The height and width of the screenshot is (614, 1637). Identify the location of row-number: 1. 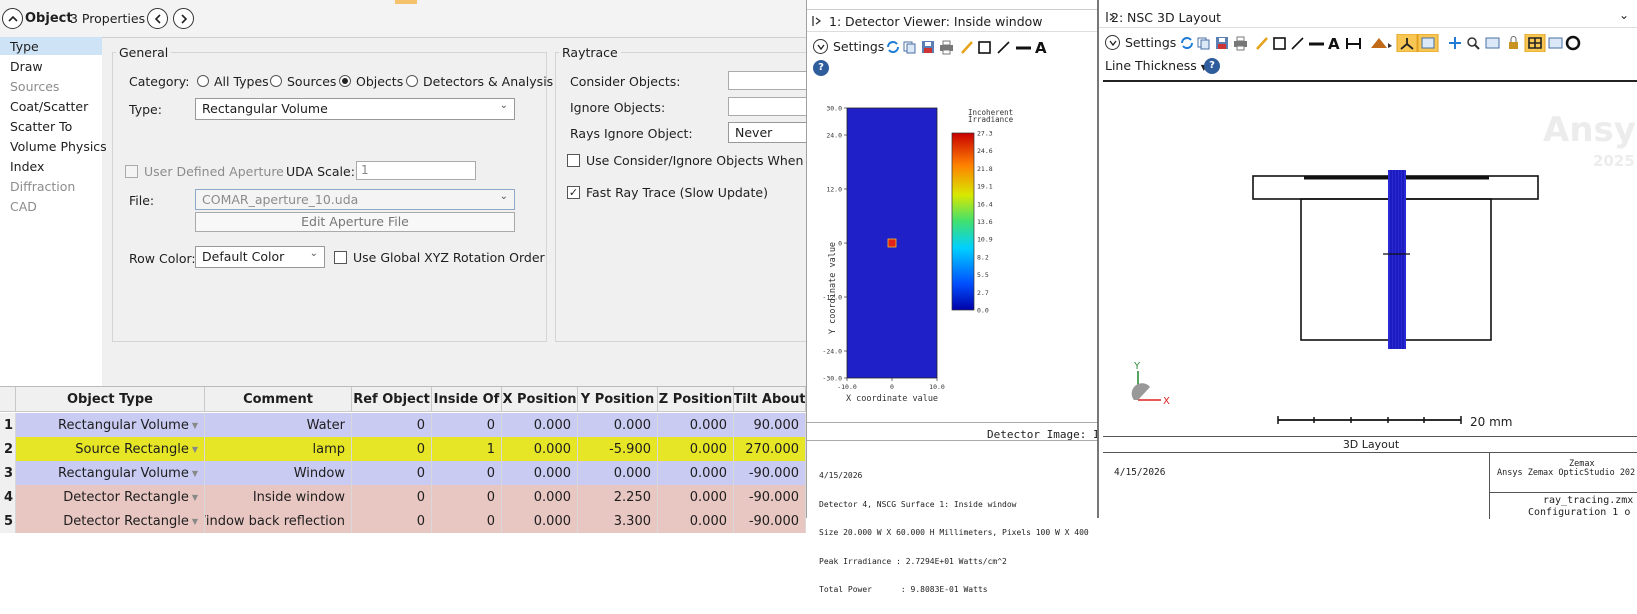
(8, 425).